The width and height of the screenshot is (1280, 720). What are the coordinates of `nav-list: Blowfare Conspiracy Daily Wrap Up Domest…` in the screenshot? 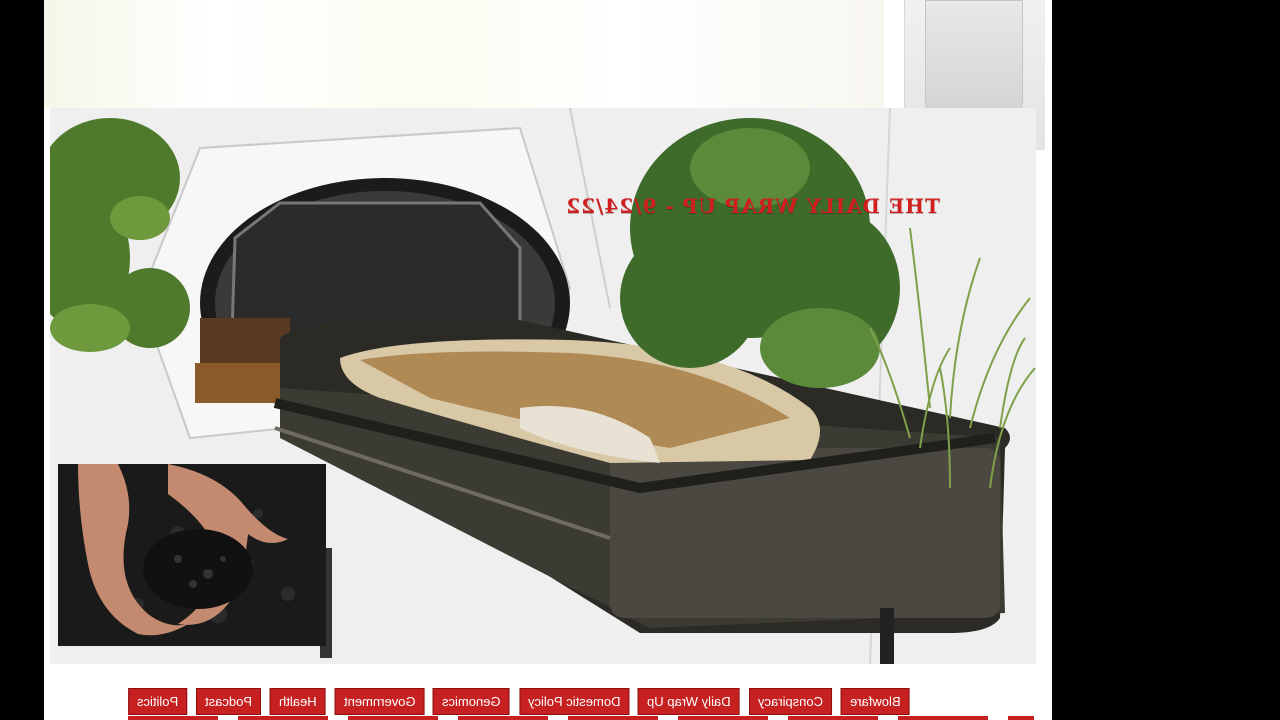 It's located at (519, 701).